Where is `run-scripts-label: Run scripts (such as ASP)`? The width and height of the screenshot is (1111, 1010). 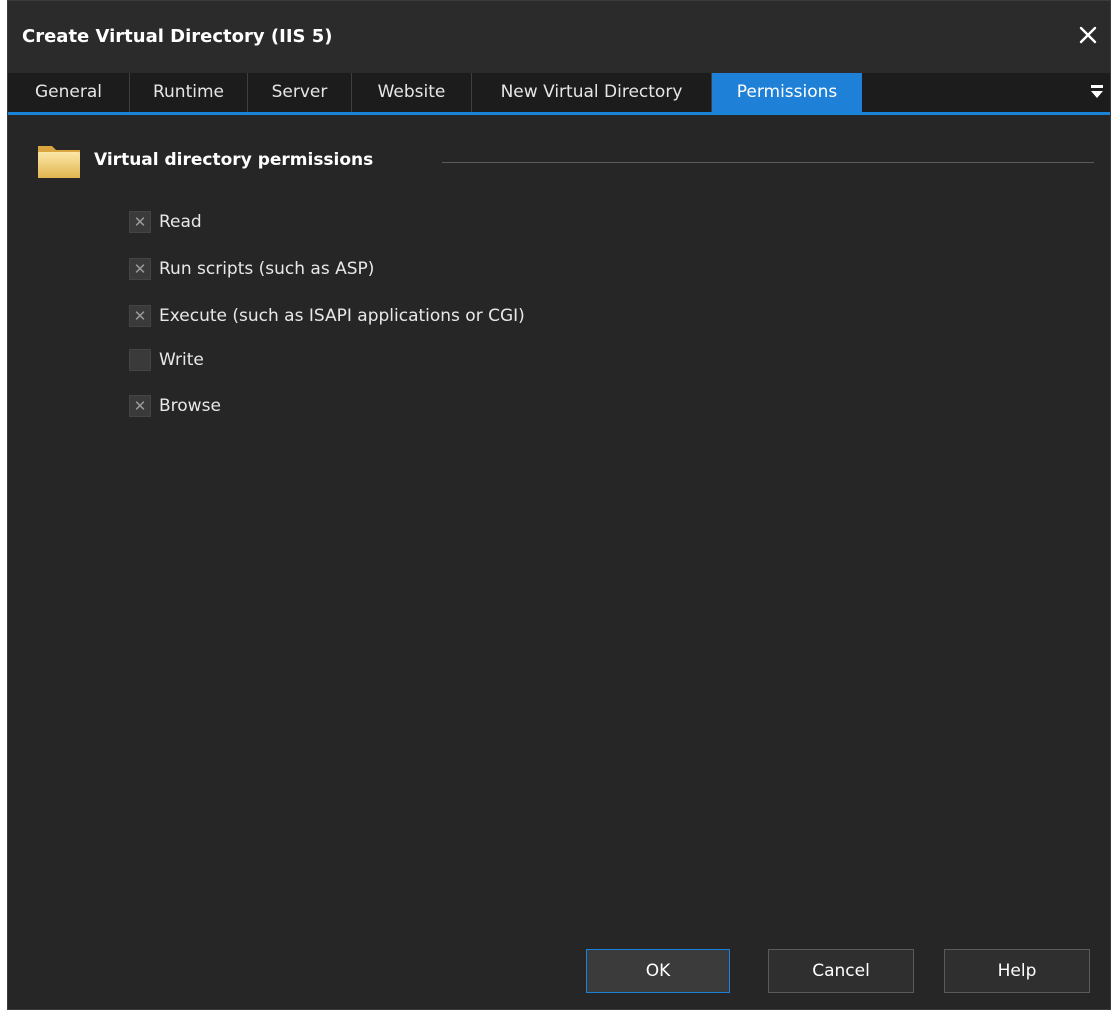
run-scripts-label: Run scripts (such as ASP) is located at coordinates (267, 269).